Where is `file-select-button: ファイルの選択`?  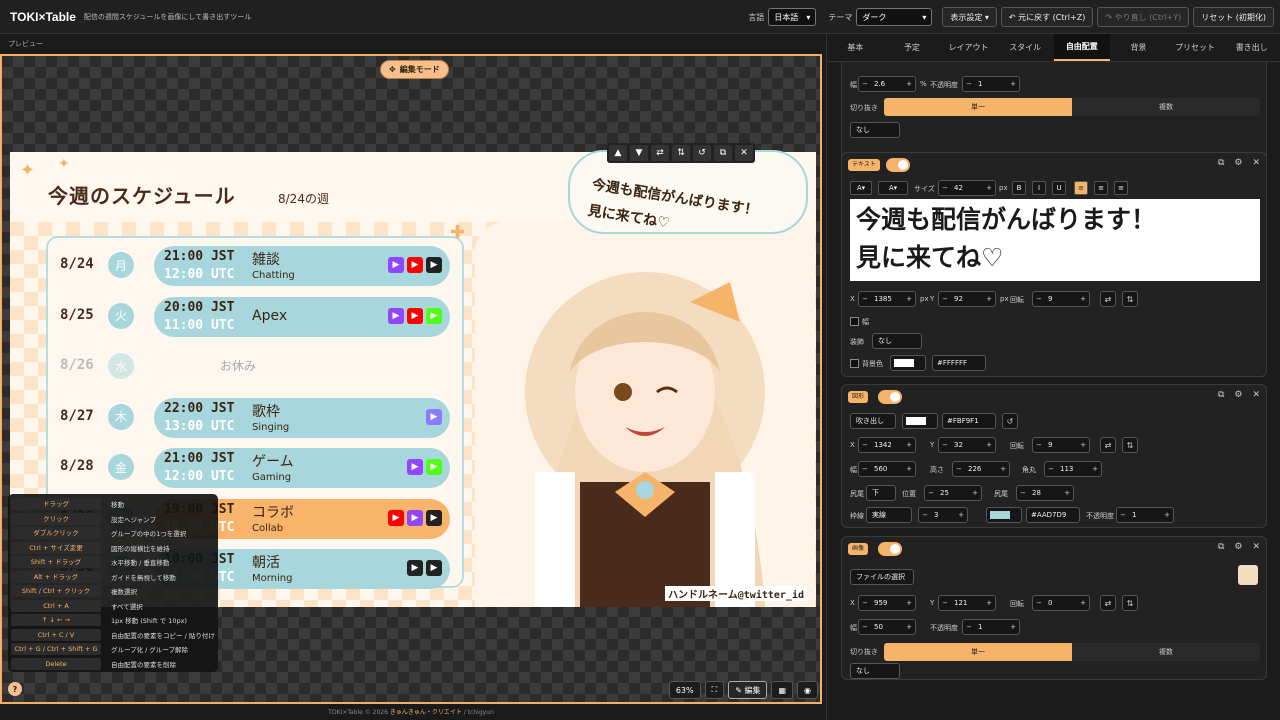 file-select-button: ファイルの選択 is located at coordinates (882, 577).